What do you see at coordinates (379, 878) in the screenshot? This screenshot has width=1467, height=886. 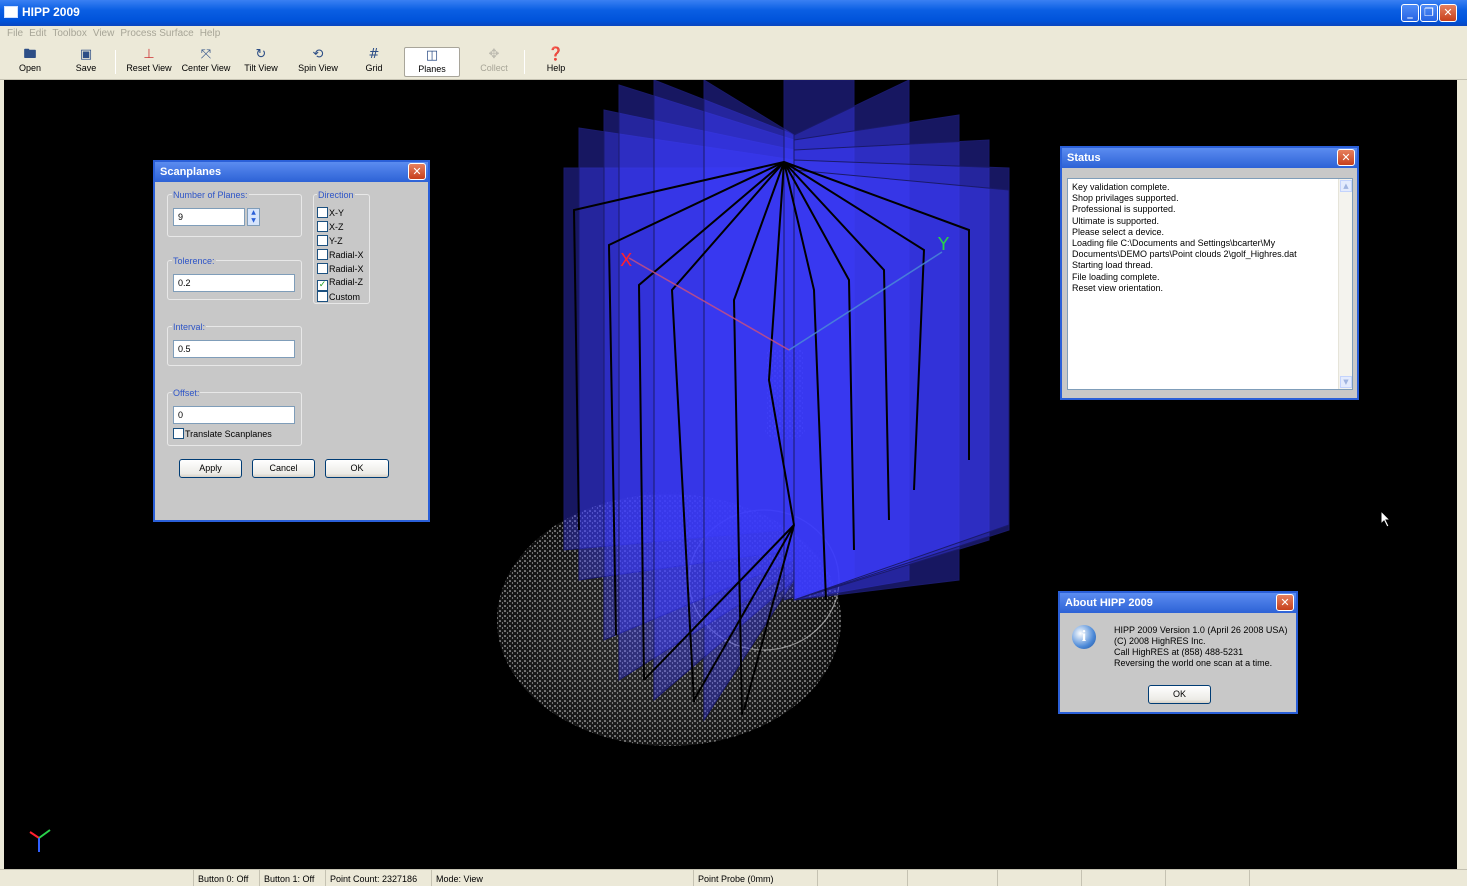 I see `point-count-status: Point Count: 2327186` at bounding box center [379, 878].